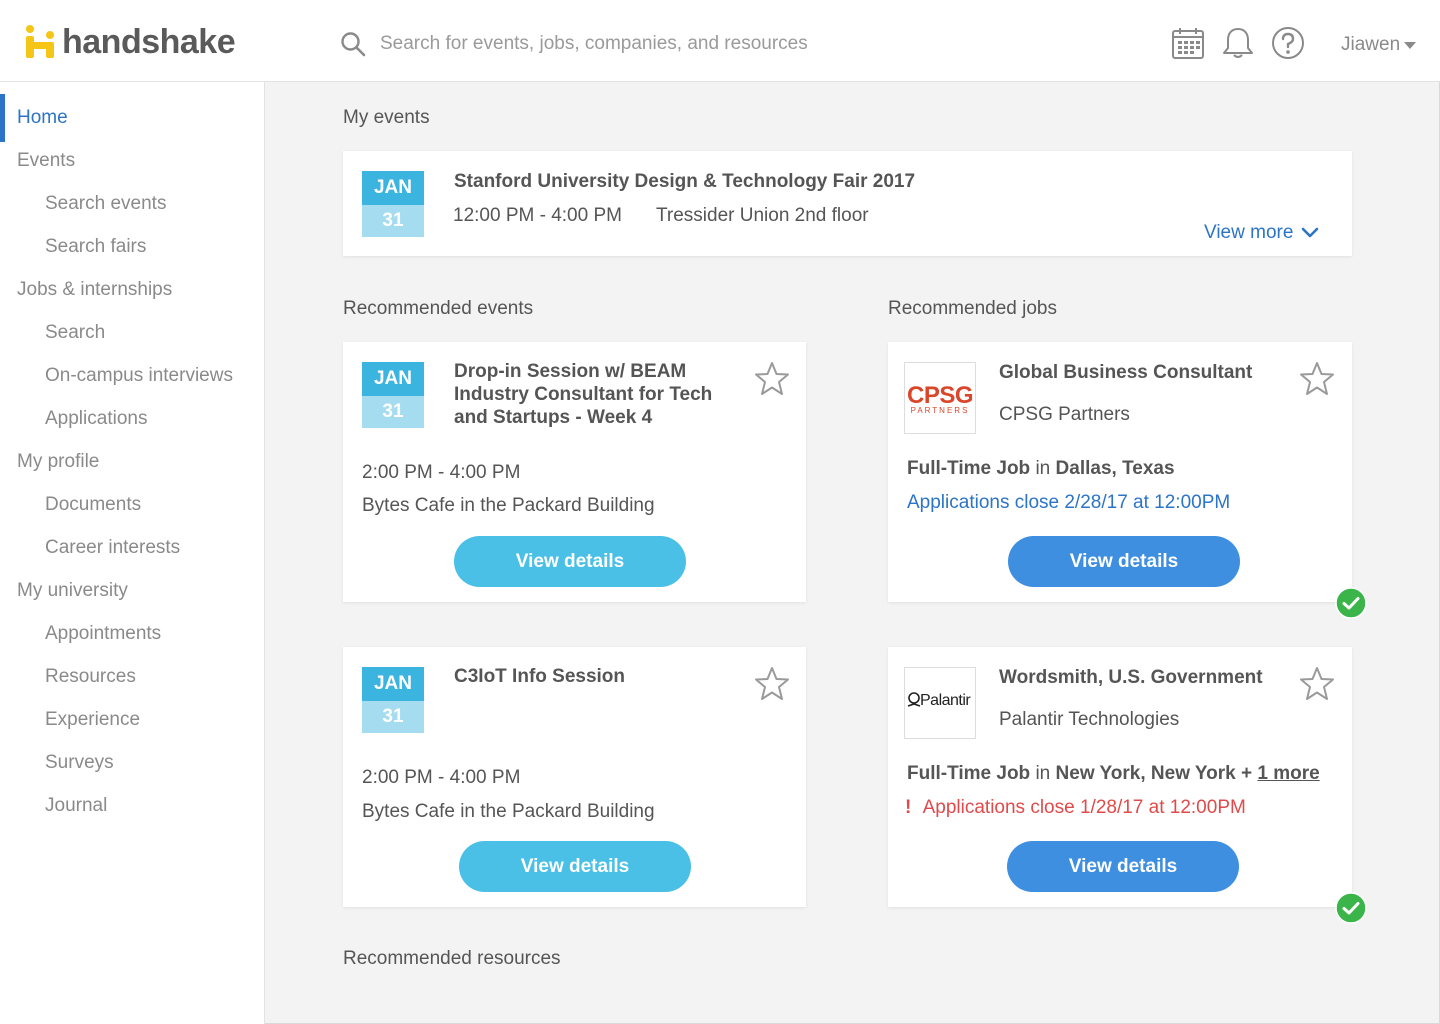  What do you see at coordinates (40, 41) in the screenshot?
I see `handshake-logo-icon` at bounding box center [40, 41].